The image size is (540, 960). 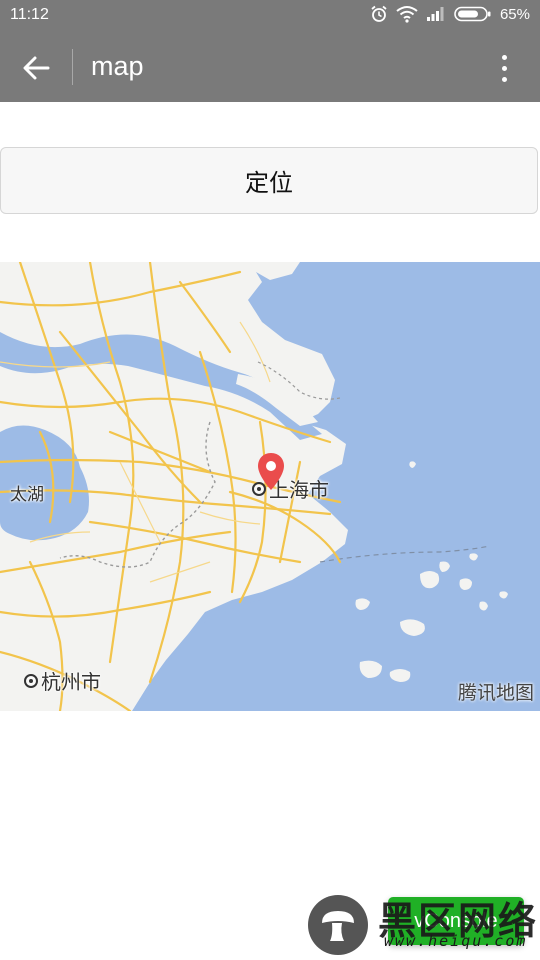 I want to click on battery-icon, so click(x=472, y=14).